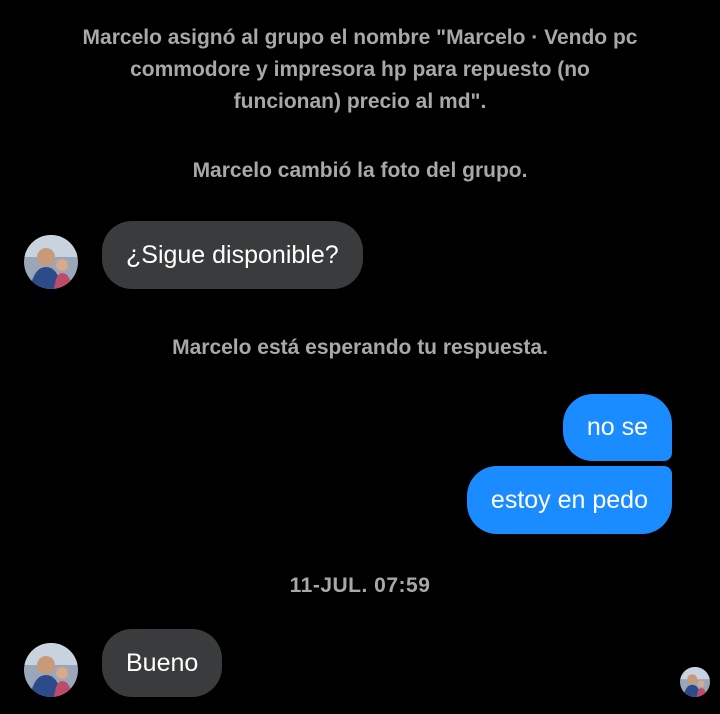 The height and width of the screenshot is (714, 720). Describe the element at coordinates (360, 101) in the screenshot. I see `system-message-rename-line-3: funcionan) precio al md".` at that location.